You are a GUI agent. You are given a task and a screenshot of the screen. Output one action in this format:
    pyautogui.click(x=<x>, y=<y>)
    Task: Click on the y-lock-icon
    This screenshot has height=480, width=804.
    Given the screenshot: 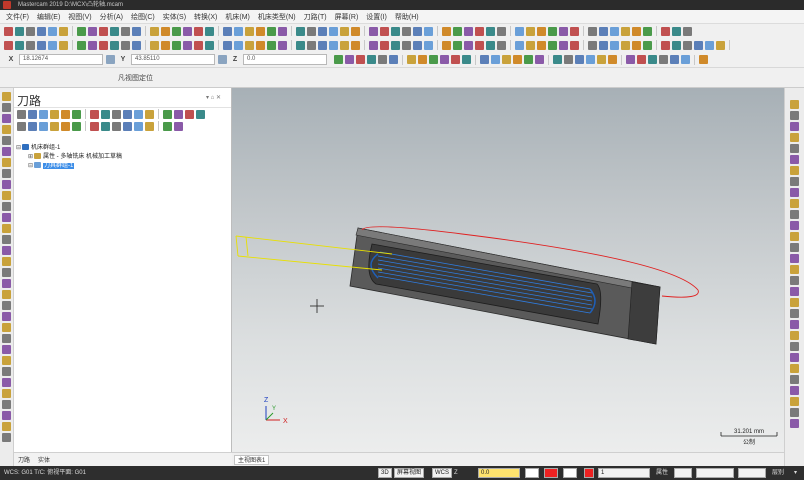 What is the action you would take?
    pyautogui.click(x=222, y=59)
    